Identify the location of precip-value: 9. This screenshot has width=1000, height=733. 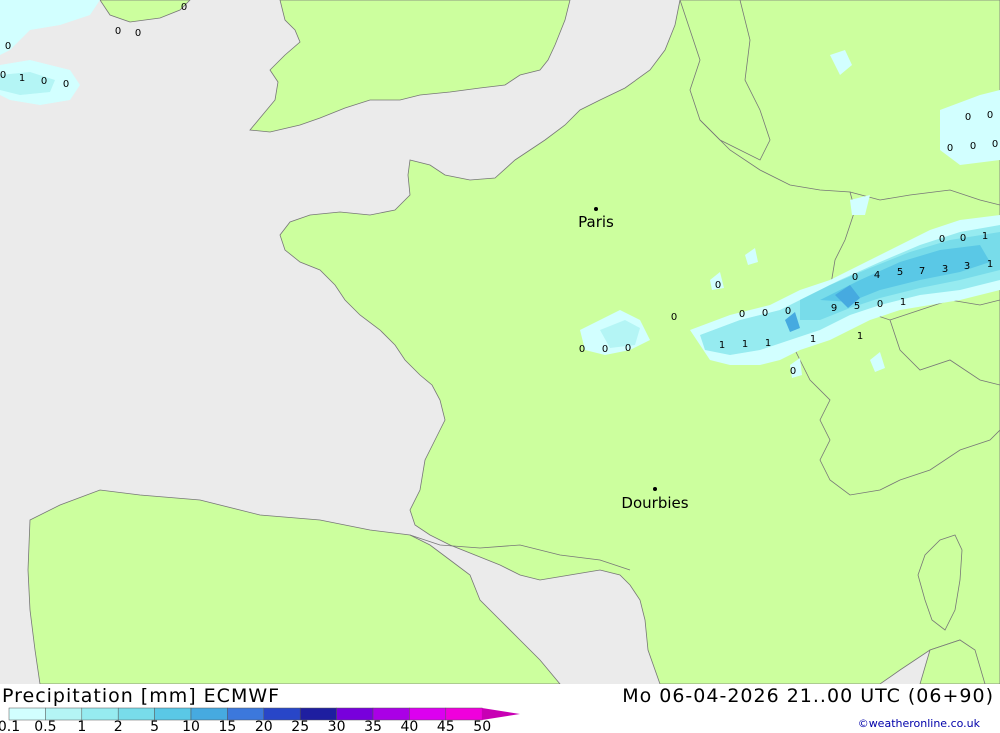
(834, 308).